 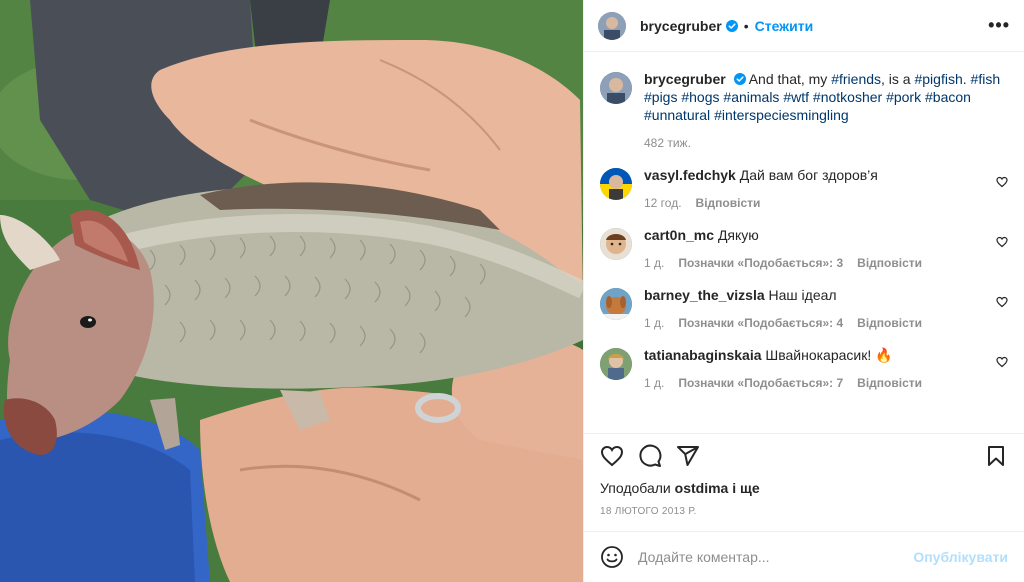 I want to click on publish-button: Опублікувати, so click(x=960, y=557).